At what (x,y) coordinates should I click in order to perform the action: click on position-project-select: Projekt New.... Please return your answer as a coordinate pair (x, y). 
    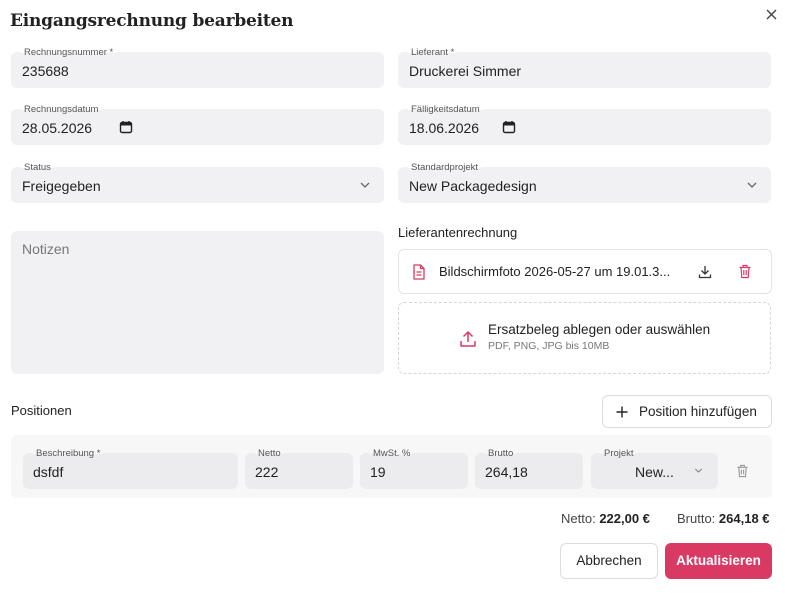
    Looking at the image, I should click on (654, 468).